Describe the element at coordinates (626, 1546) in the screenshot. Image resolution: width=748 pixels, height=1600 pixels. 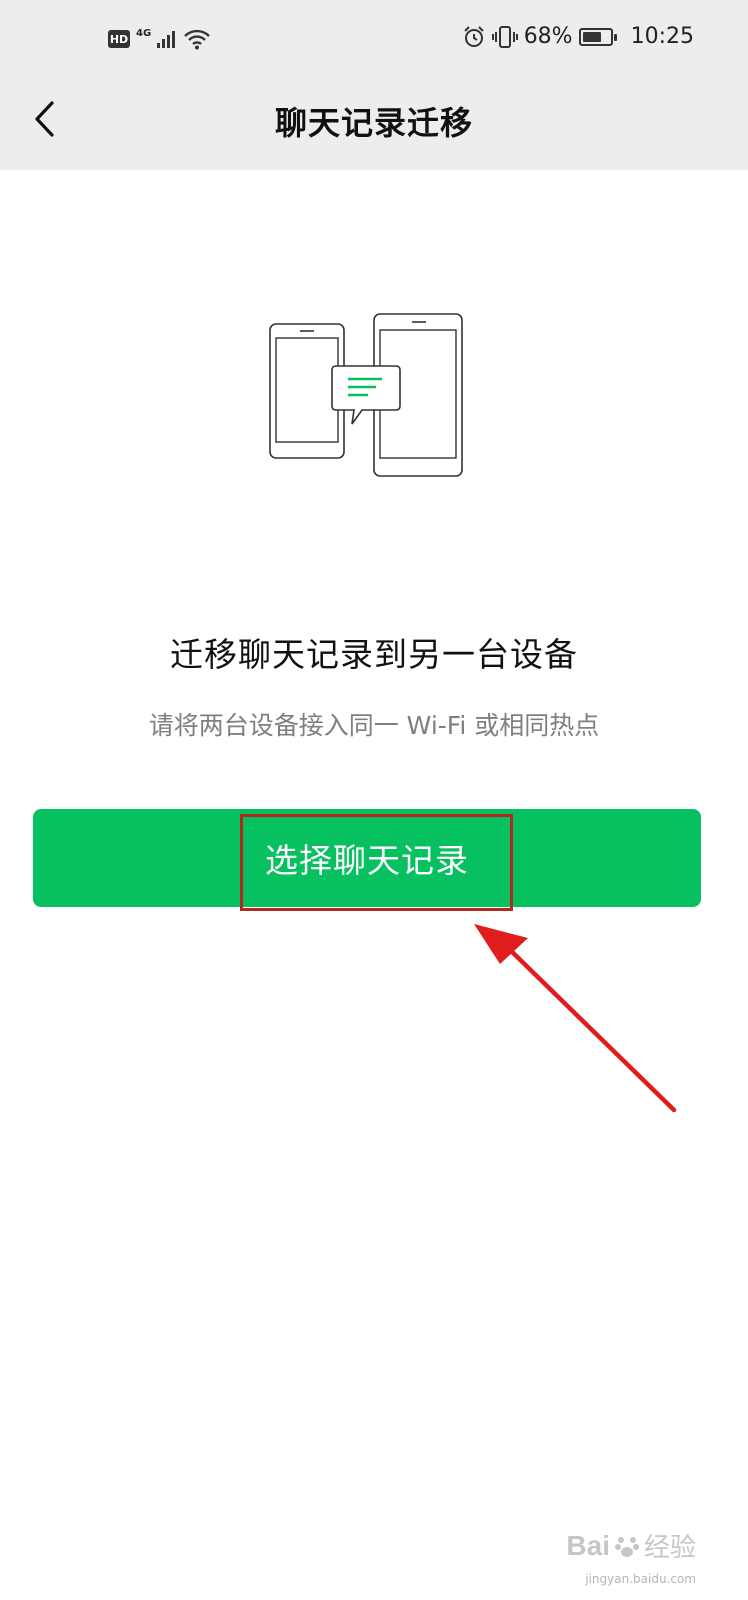
I see `paw-icon` at that location.